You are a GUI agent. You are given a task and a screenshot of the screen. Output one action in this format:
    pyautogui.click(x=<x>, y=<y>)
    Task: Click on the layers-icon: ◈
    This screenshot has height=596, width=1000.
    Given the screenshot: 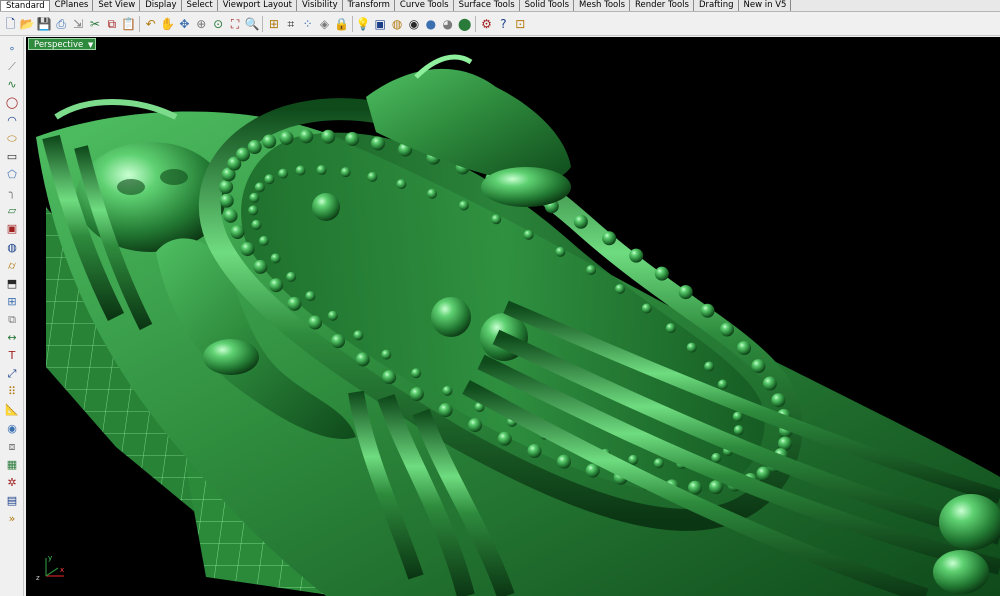 What is the action you would take?
    pyautogui.click(x=324, y=24)
    